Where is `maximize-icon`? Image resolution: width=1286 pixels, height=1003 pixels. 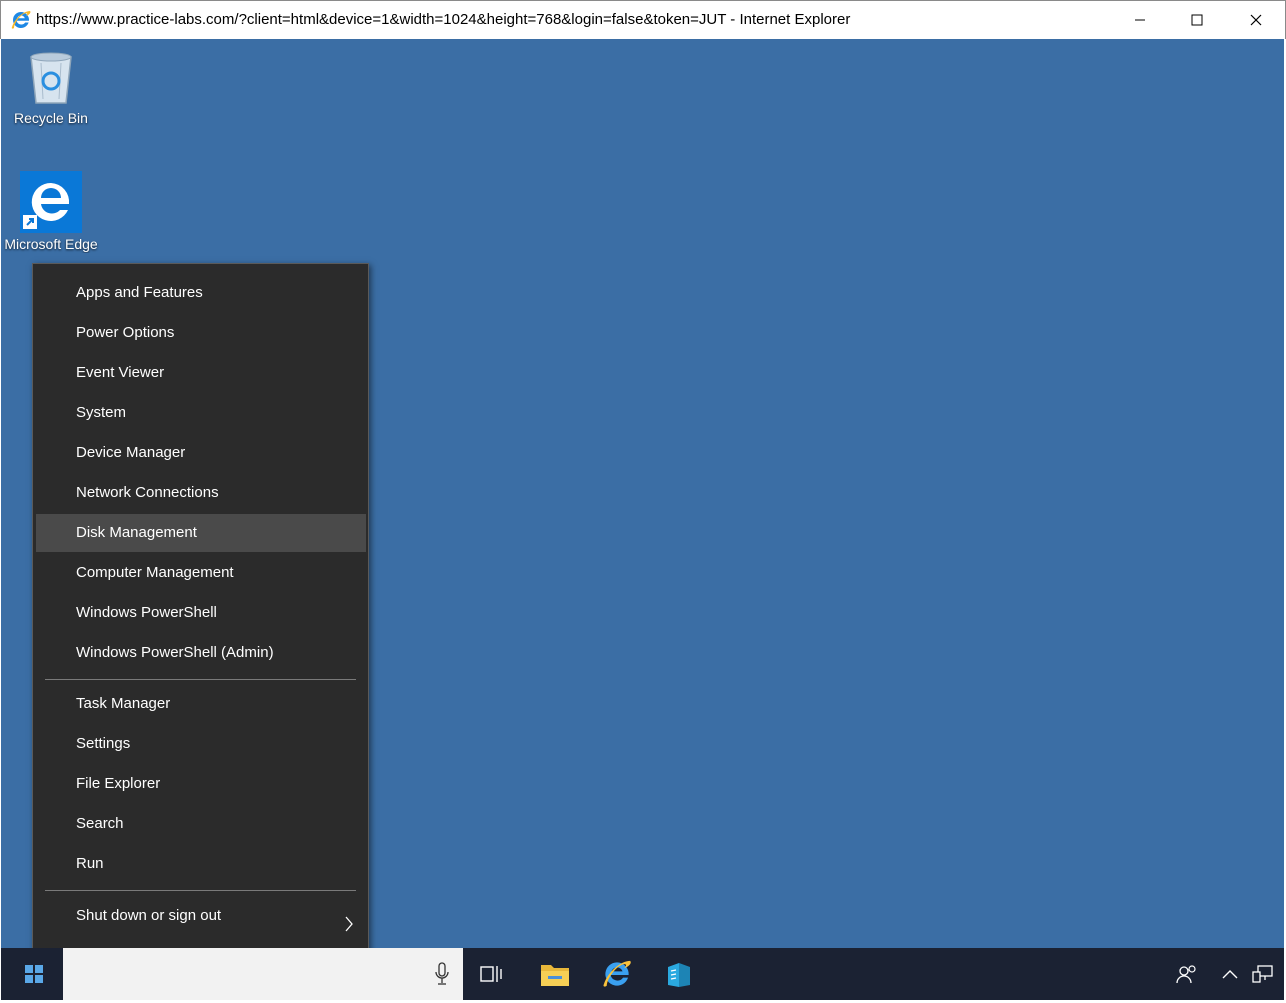
maximize-icon is located at coordinates (1197, 20).